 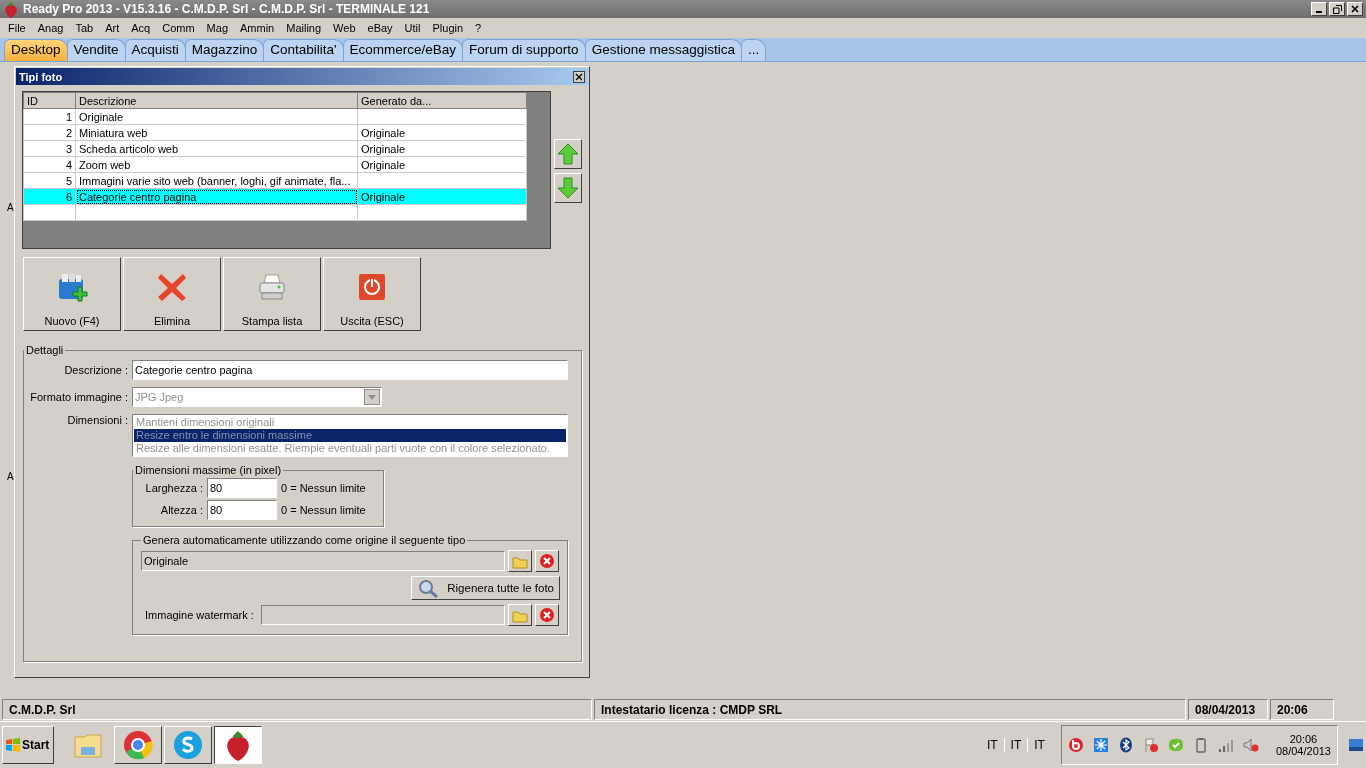 I want to click on field-label: Descrizione :, so click(x=96, y=370).